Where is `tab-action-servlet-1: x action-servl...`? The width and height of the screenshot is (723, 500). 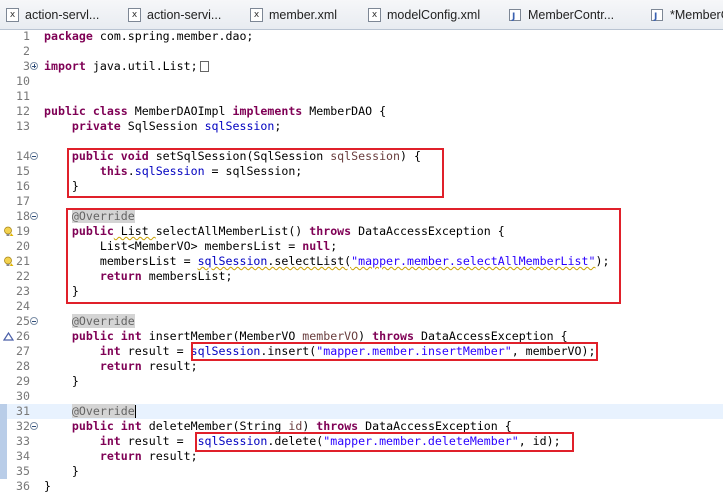 tab-action-servlet-1: x action-servl... is located at coordinates (52, 15).